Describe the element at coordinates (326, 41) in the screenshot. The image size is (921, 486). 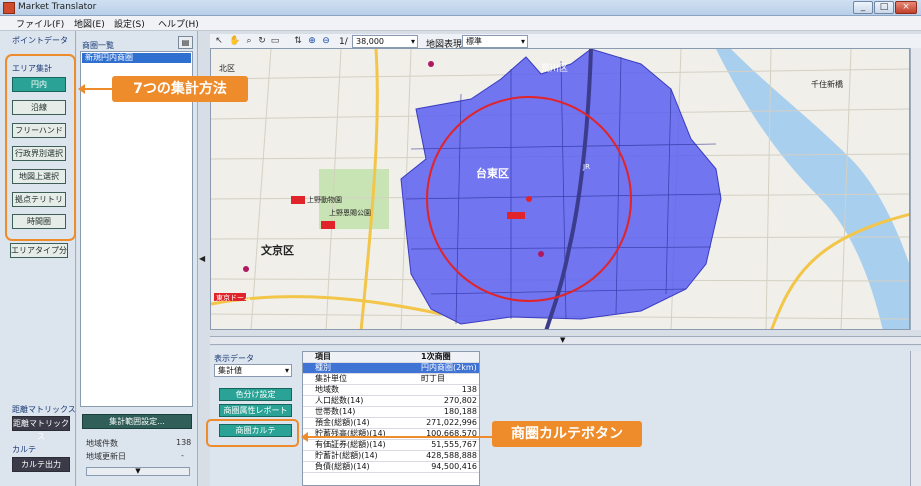
I see `zoom-out-icon: ⊖` at that location.